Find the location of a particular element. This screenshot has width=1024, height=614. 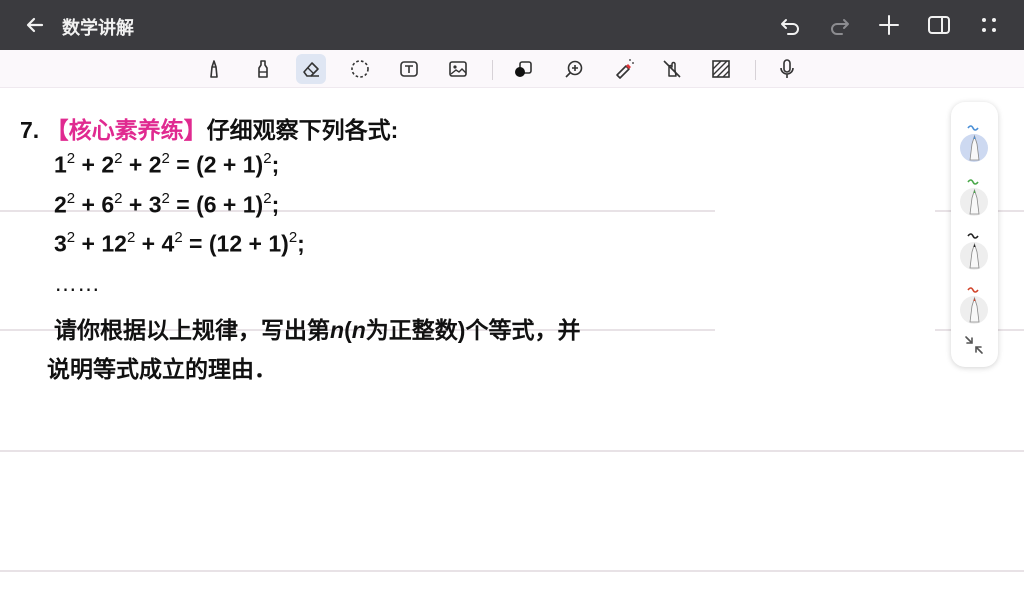

lasso-select-icon is located at coordinates (360, 69).